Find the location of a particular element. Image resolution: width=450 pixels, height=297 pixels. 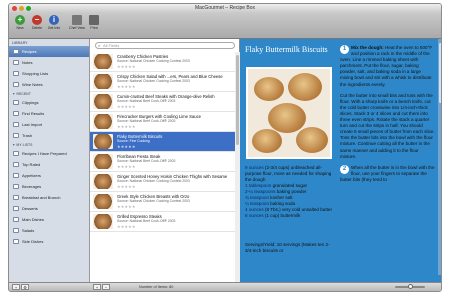

sidebar-item: Recipes I Have Prepared is located at coordinates (49, 153).